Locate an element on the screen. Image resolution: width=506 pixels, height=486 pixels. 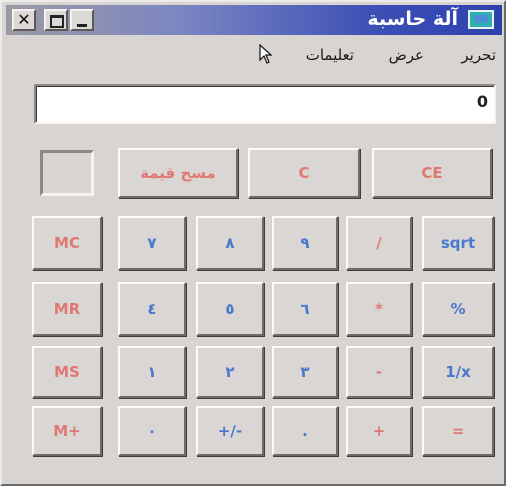
key-r2-c5: * is located at coordinates (379, 309).